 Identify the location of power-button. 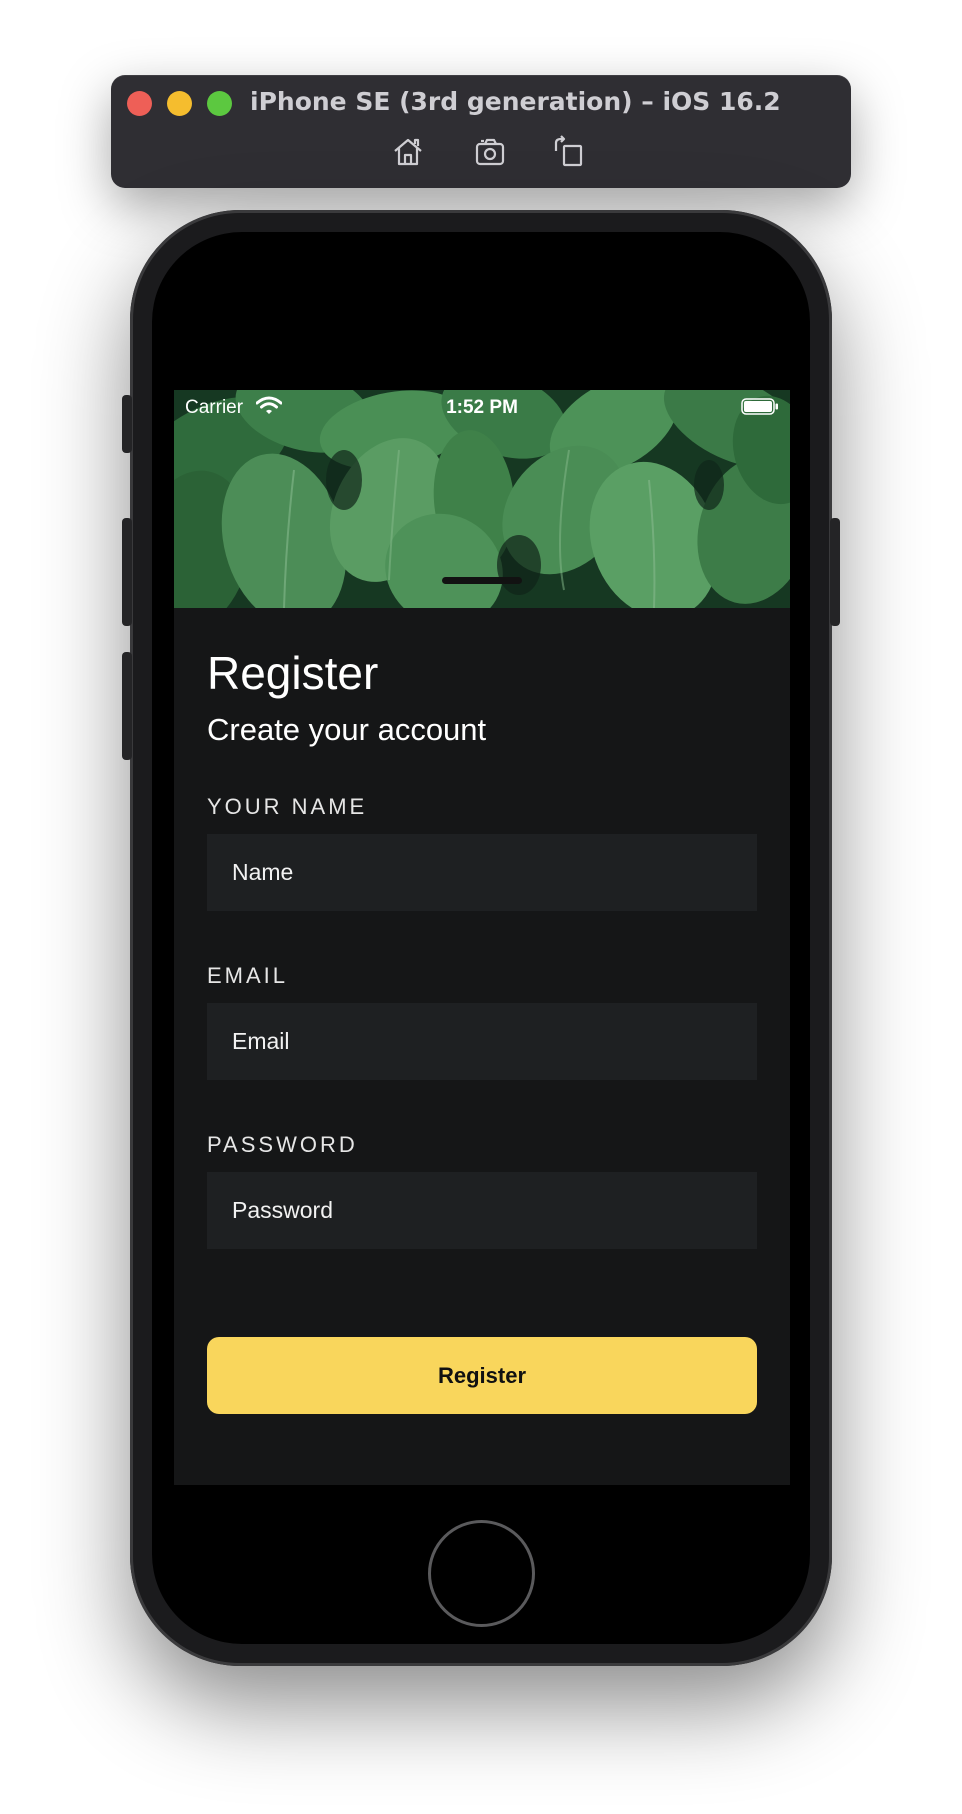
(835, 572).